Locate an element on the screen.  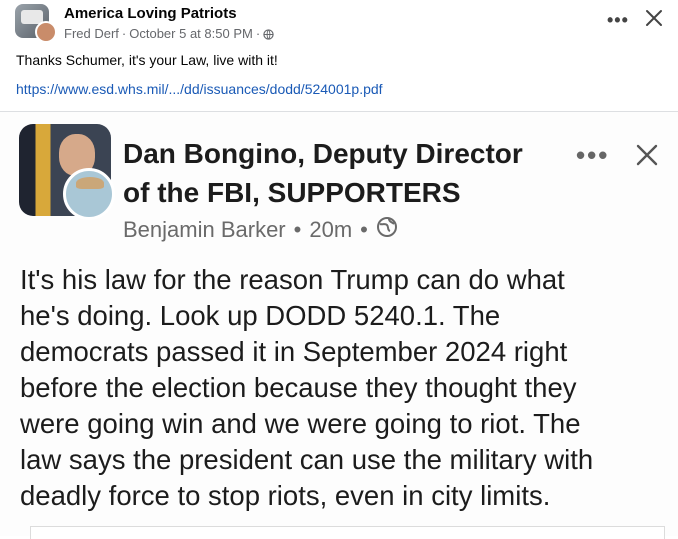
shared-author-avatar is located at coordinates (89, 194).